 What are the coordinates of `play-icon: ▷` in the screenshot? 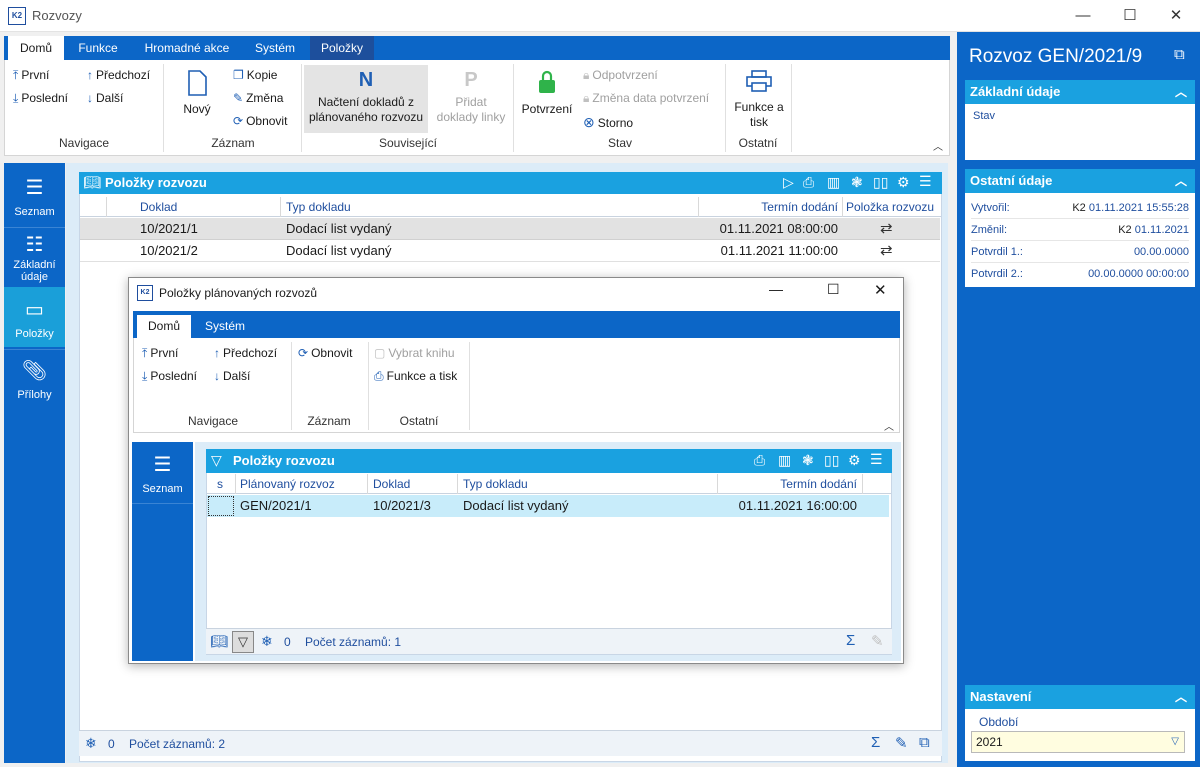 It's located at (788, 182).